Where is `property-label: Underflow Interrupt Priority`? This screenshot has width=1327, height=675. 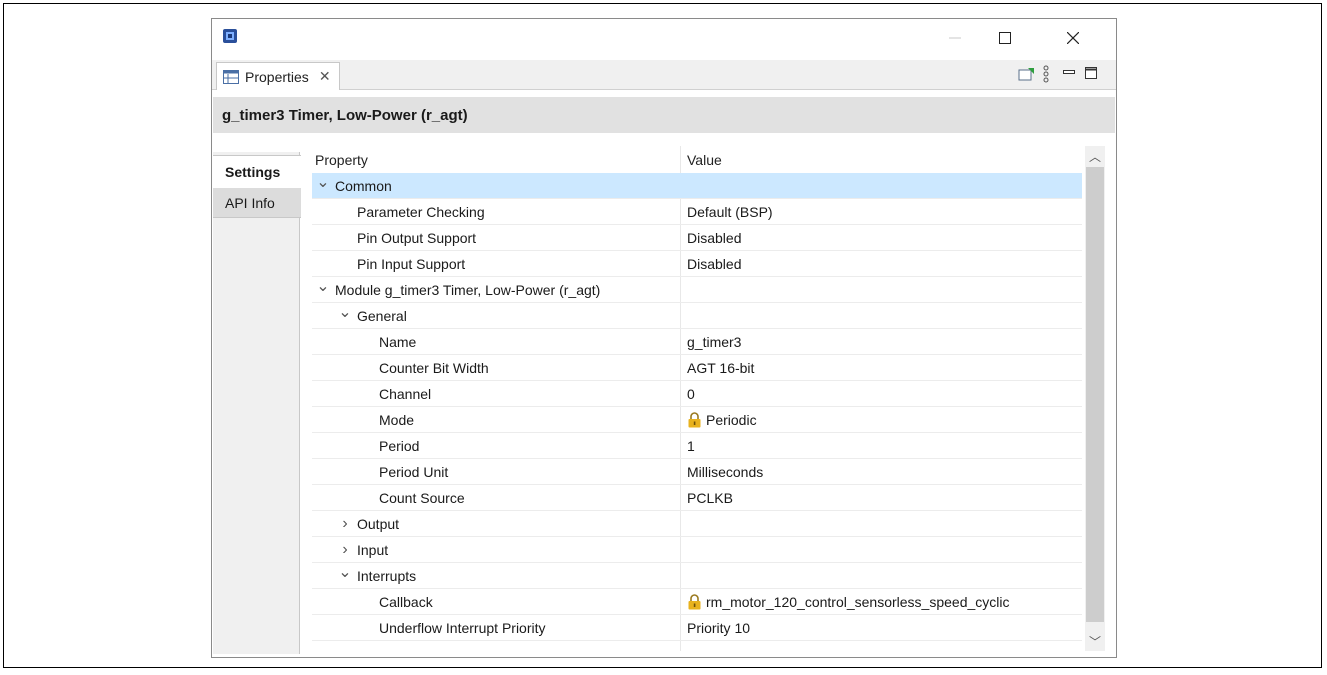 property-label: Underflow Interrupt Priority is located at coordinates (462, 628).